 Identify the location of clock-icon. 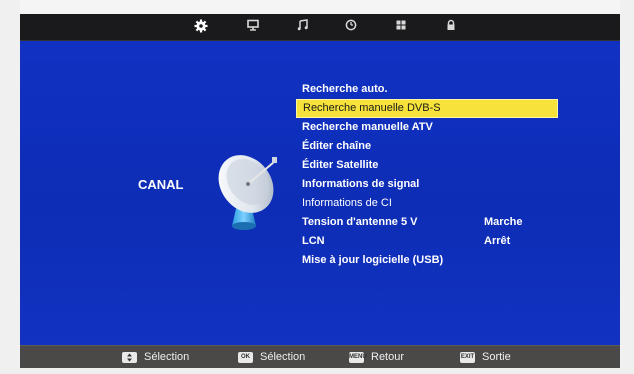
(351, 27).